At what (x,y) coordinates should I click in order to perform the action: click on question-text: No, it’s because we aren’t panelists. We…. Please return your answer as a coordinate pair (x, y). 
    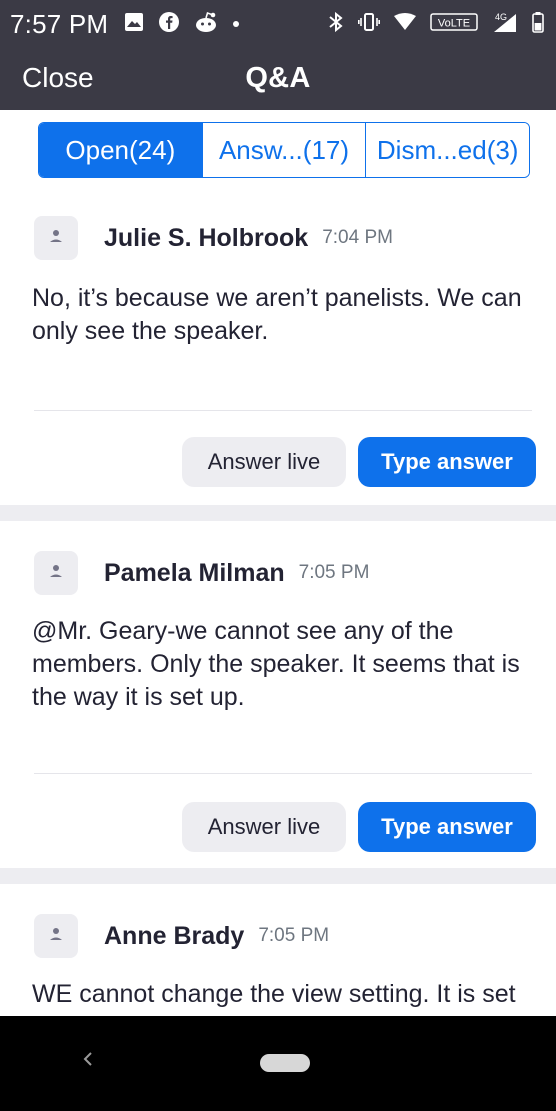
    Looking at the image, I should click on (277, 314).